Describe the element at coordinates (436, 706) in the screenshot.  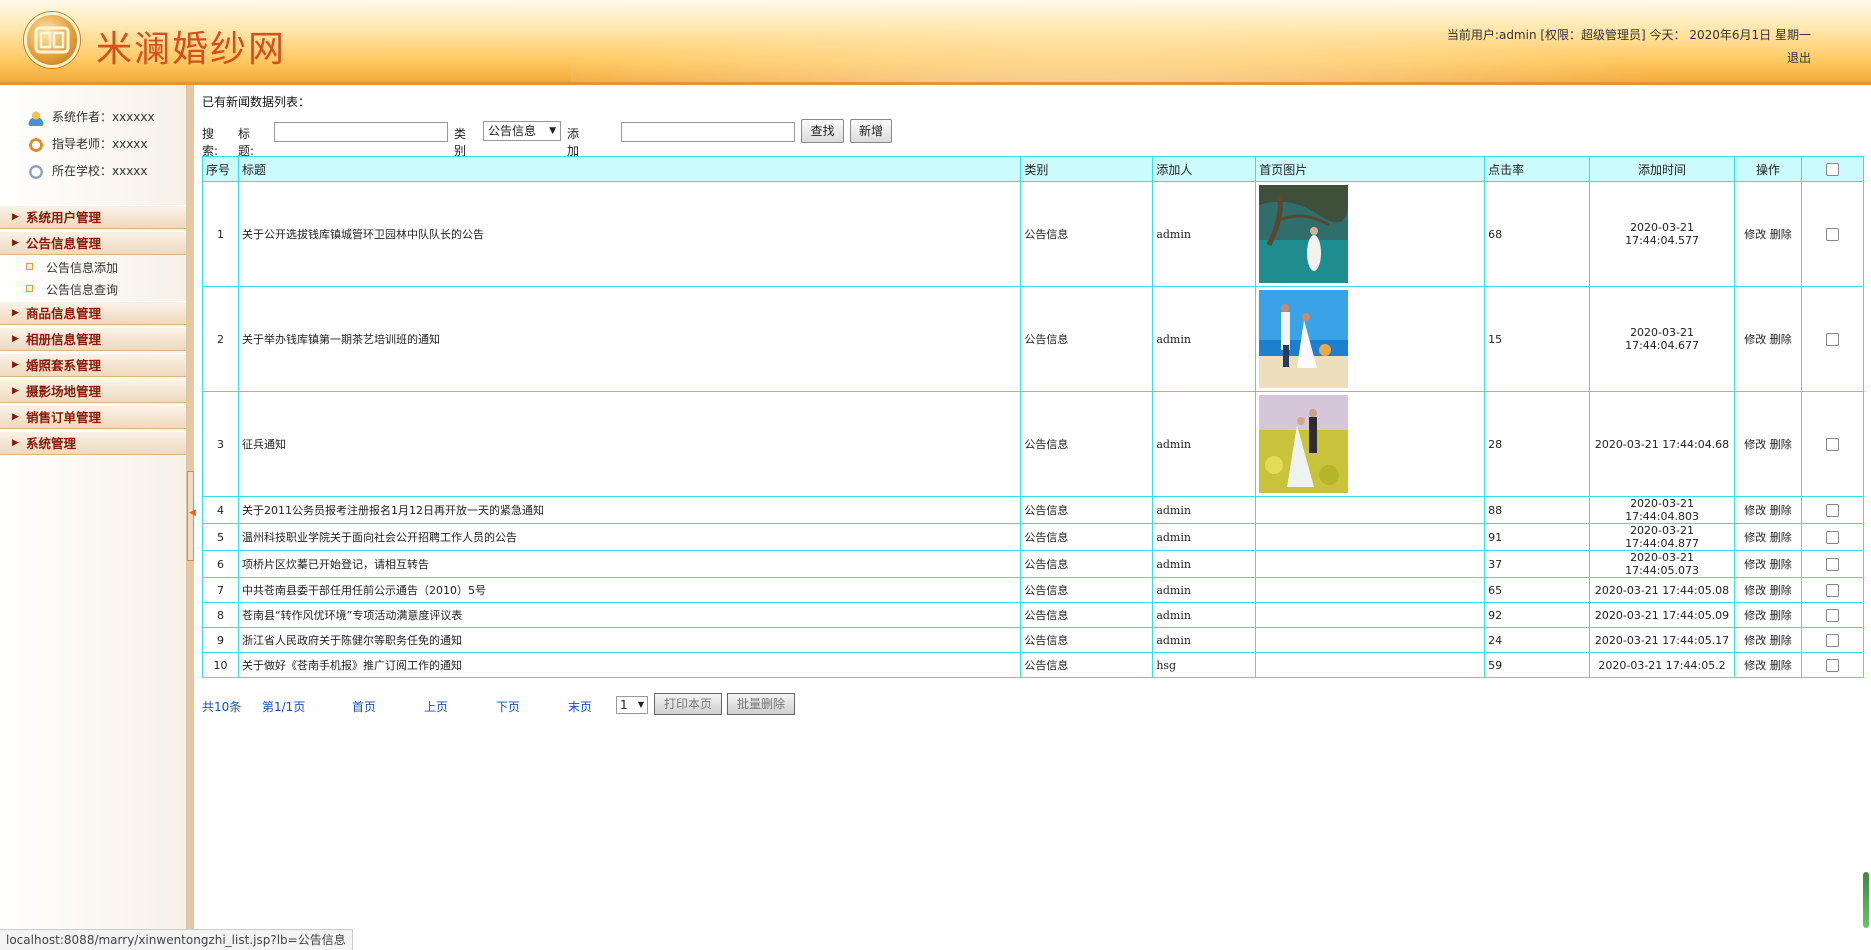
I see `prev-page-link: 上页` at that location.